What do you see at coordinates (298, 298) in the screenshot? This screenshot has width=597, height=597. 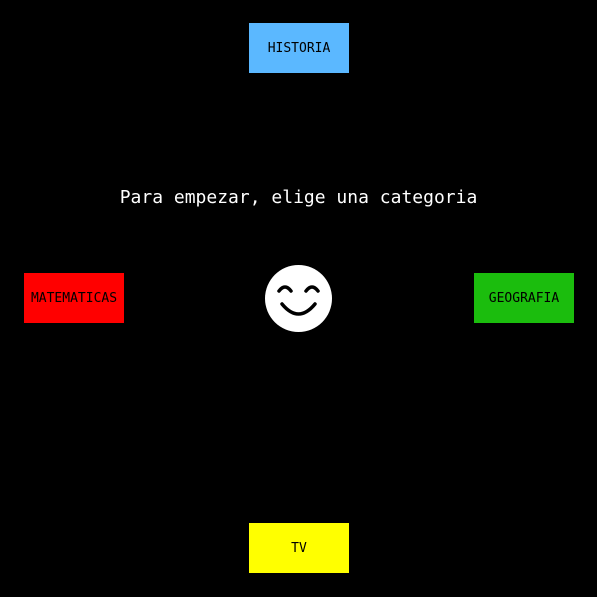 I see `smiling-face-icon` at bounding box center [298, 298].